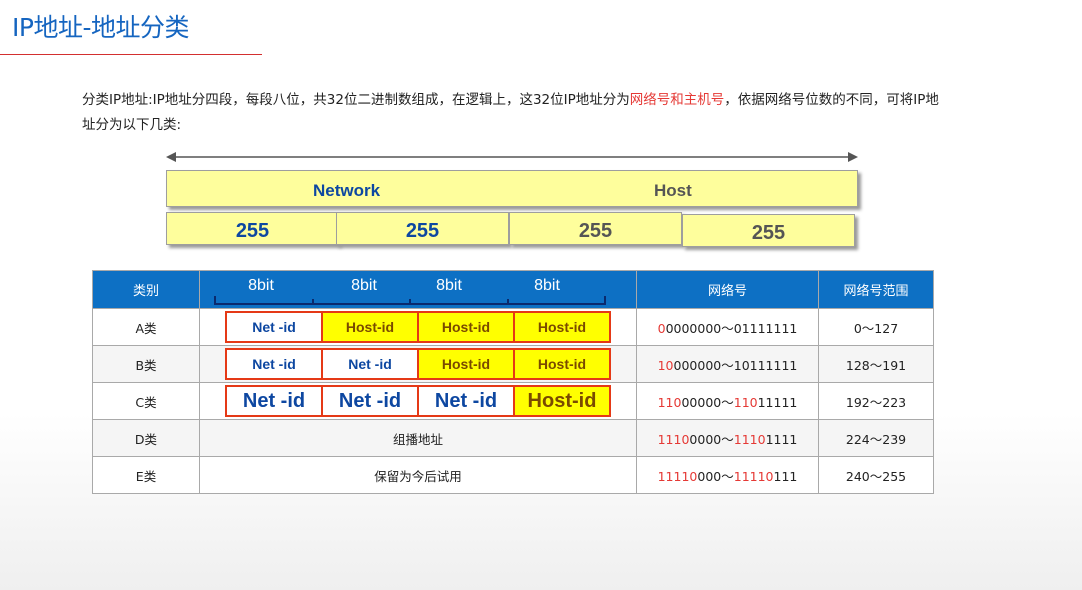  I want to click on network-binary-cell: 11100000～11101111, so click(727, 438).